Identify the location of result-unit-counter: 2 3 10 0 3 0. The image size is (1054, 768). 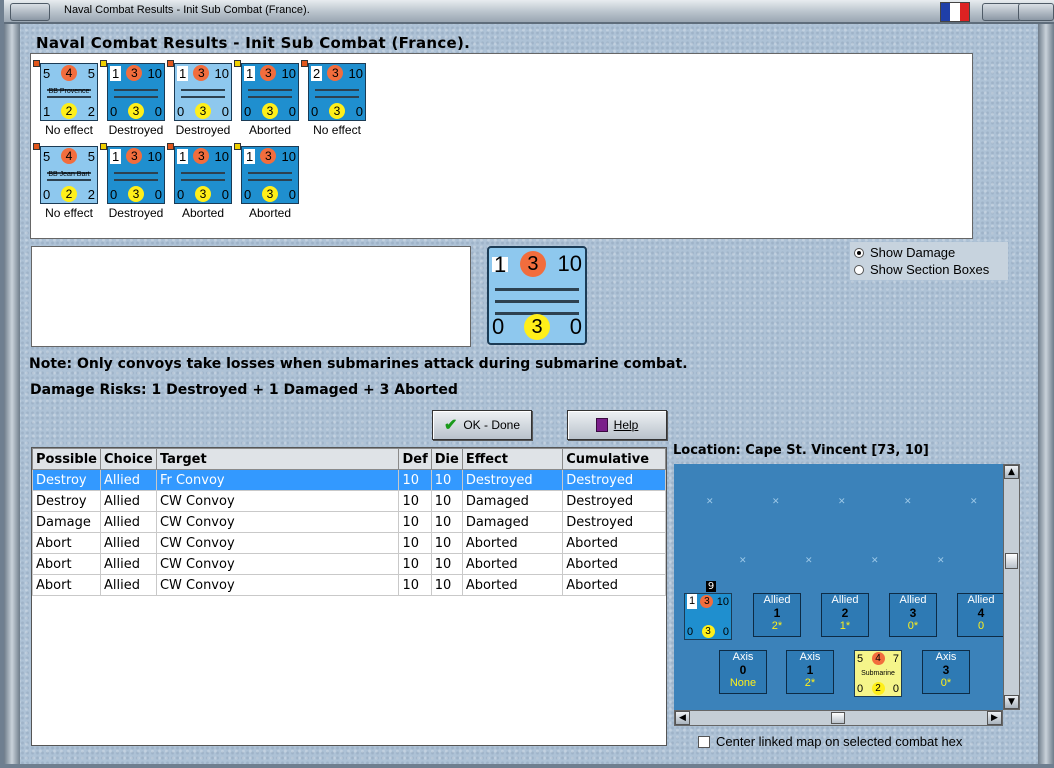
(337, 92).